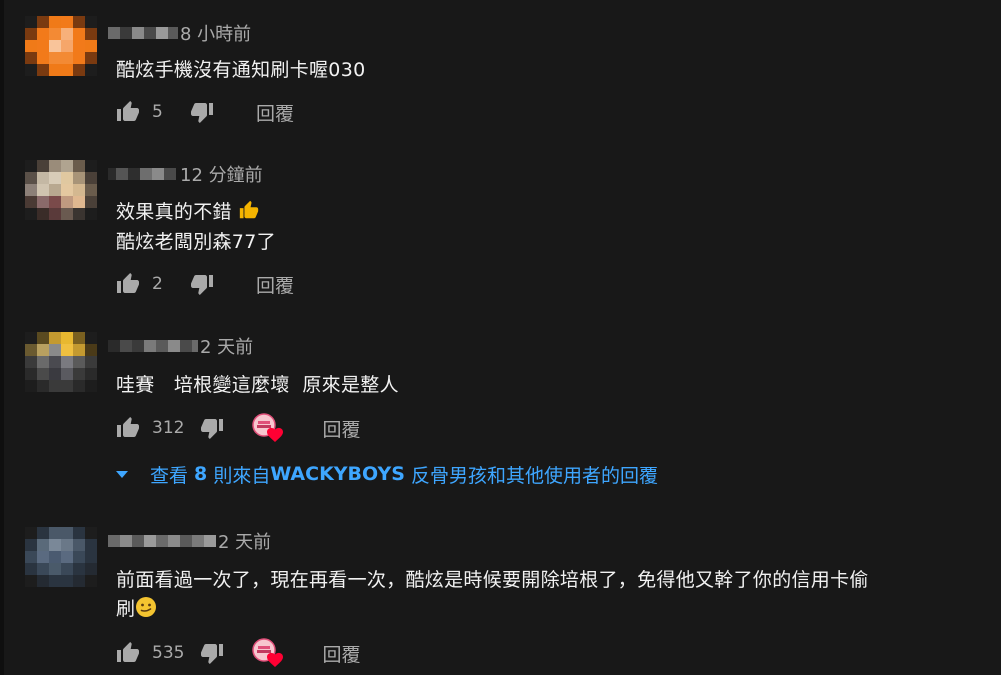 Image resolution: width=1001 pixels, height=675 pixels. What do you see at coordinates (531, 475) in the screenshot?
I see `replies-suffix: 反骨男孩和其他使用者的回覆` at bounding box center [531, 475].